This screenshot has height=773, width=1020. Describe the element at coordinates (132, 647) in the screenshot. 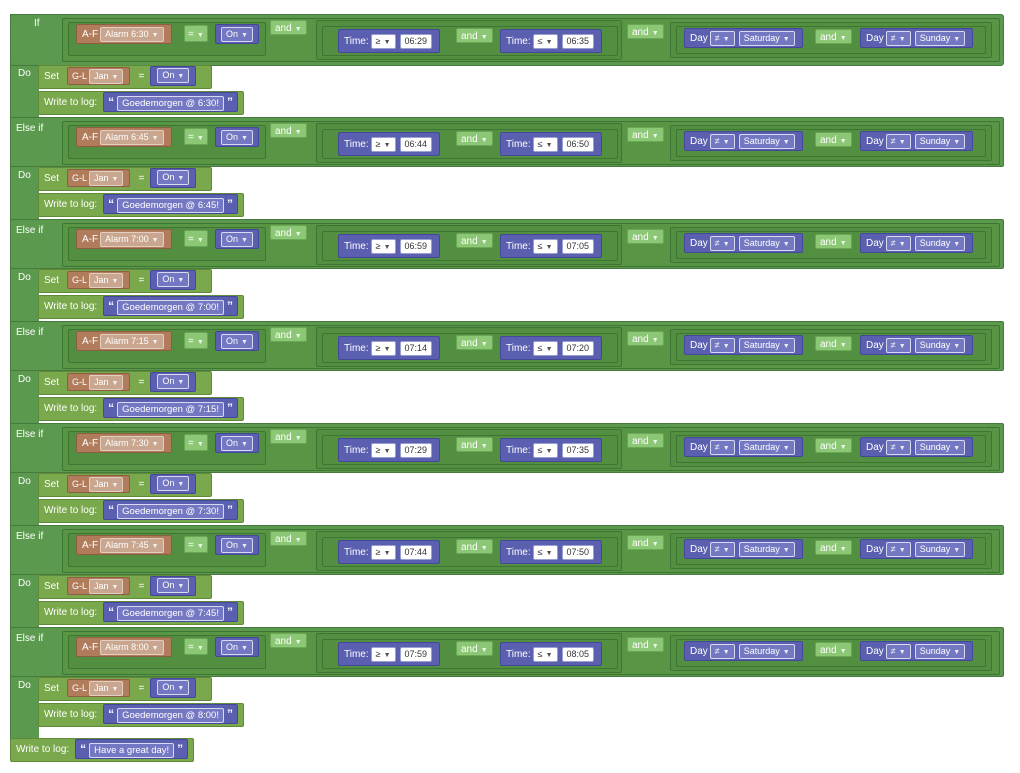

I see `item-selector: Alarm 8:00 ▼` at that location.